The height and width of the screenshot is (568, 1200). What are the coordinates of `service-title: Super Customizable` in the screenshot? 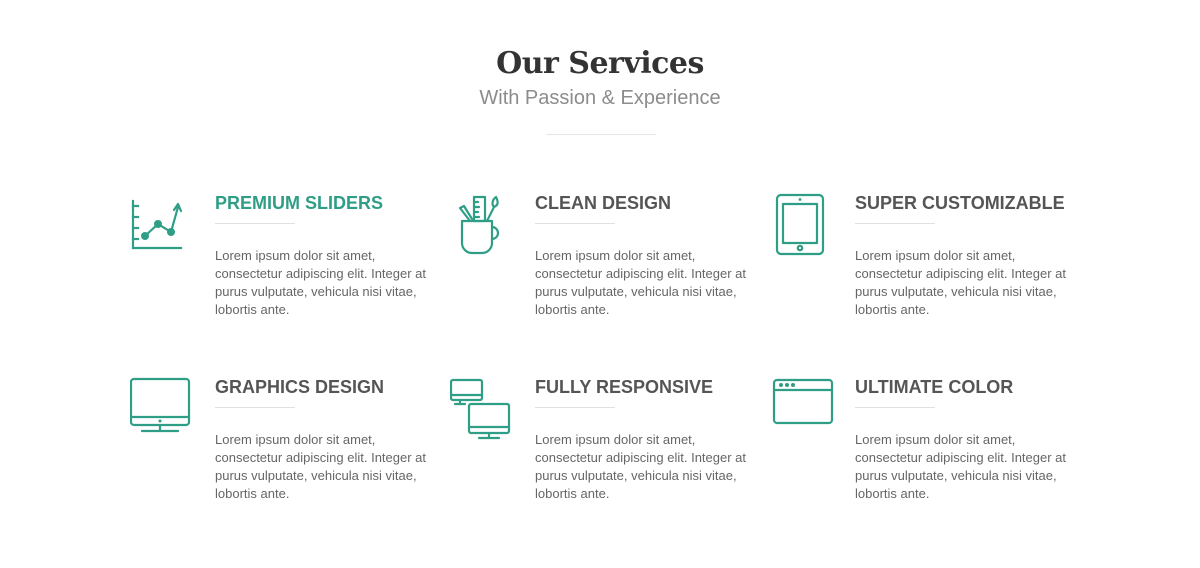 It's located at (970, 203).